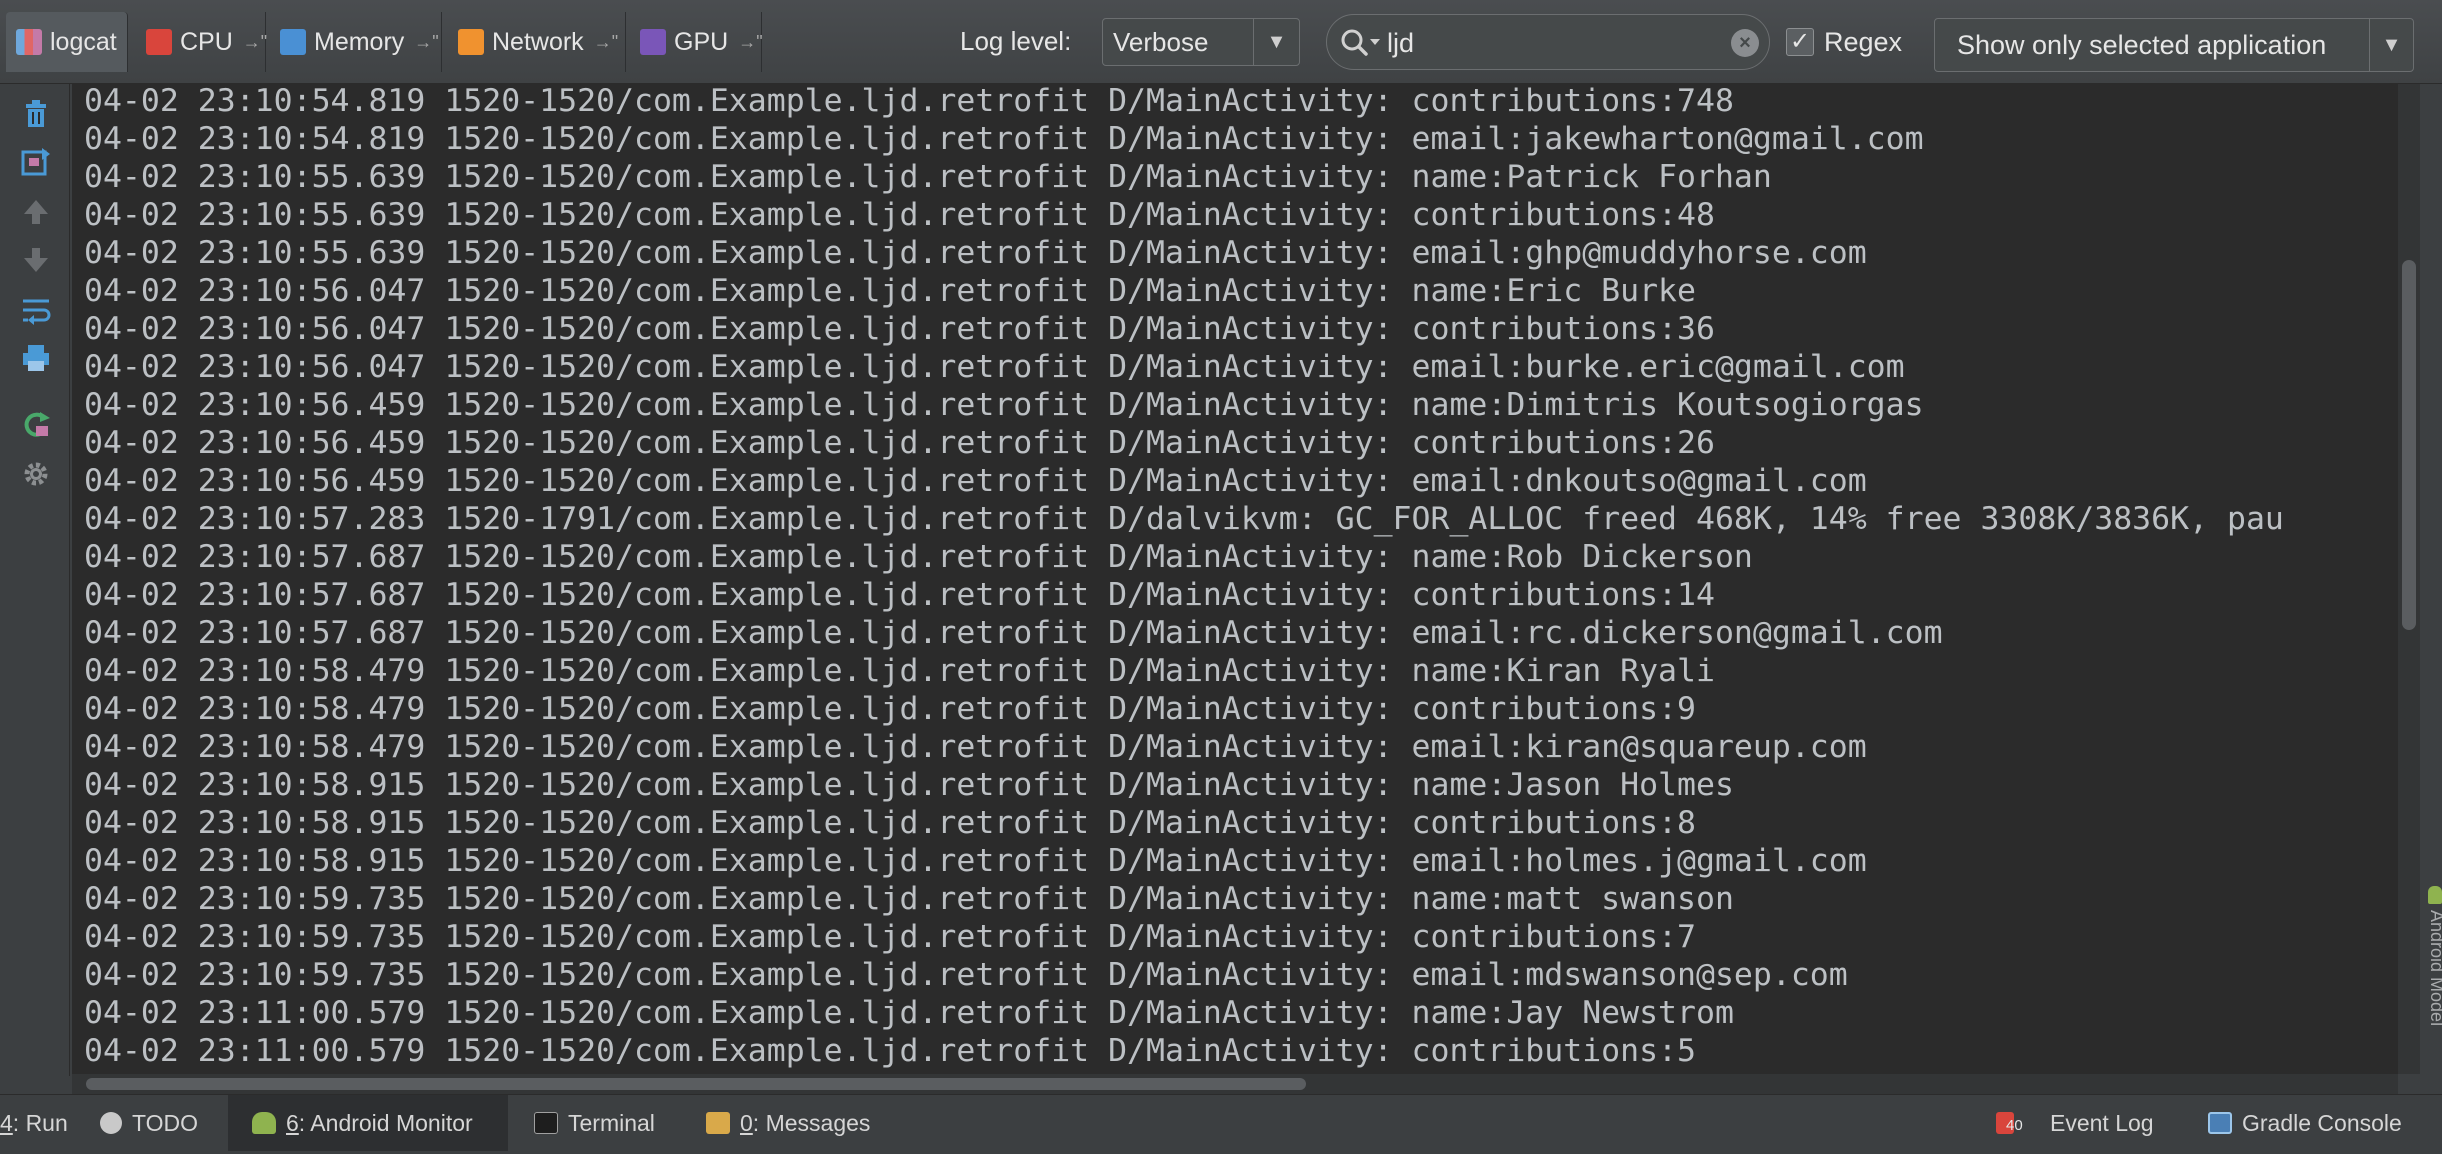  I want to click on horizontal-scrollbar, so click(1235, 1084).